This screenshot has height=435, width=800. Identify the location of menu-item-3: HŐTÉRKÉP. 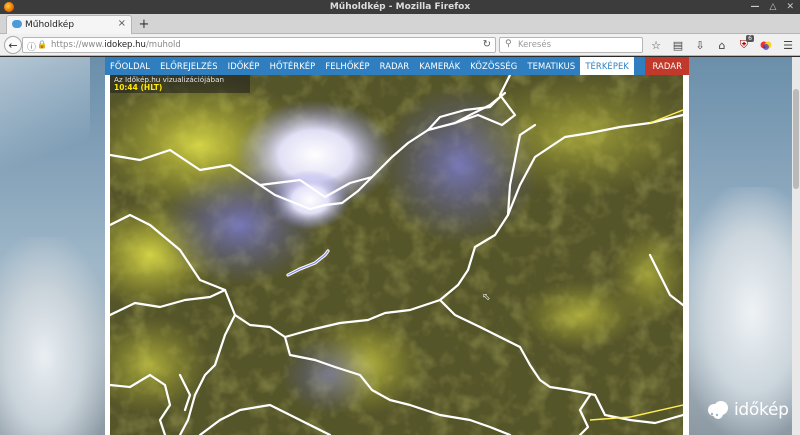
(293, 66).